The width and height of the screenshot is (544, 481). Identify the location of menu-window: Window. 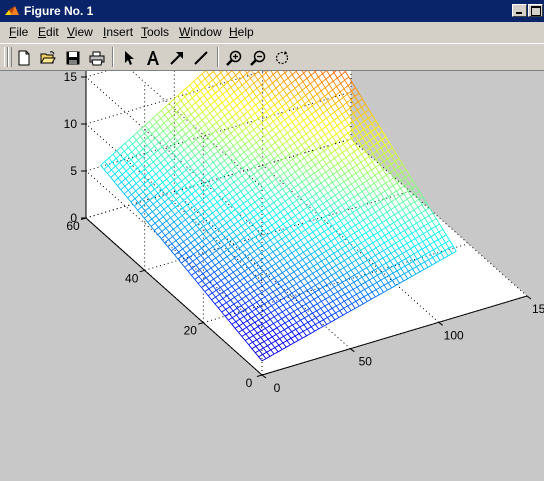
(200, 32).